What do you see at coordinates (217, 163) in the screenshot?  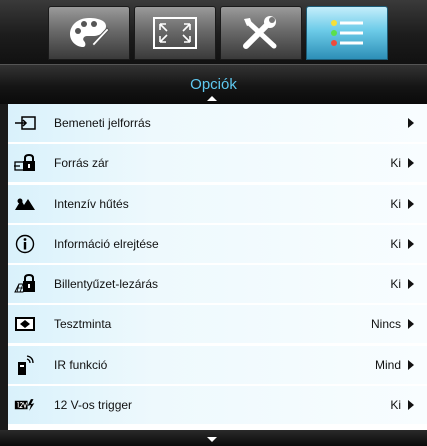 I see `menu-item-source-lock: Forrás zár Ki` at bounding box center [217, 163].